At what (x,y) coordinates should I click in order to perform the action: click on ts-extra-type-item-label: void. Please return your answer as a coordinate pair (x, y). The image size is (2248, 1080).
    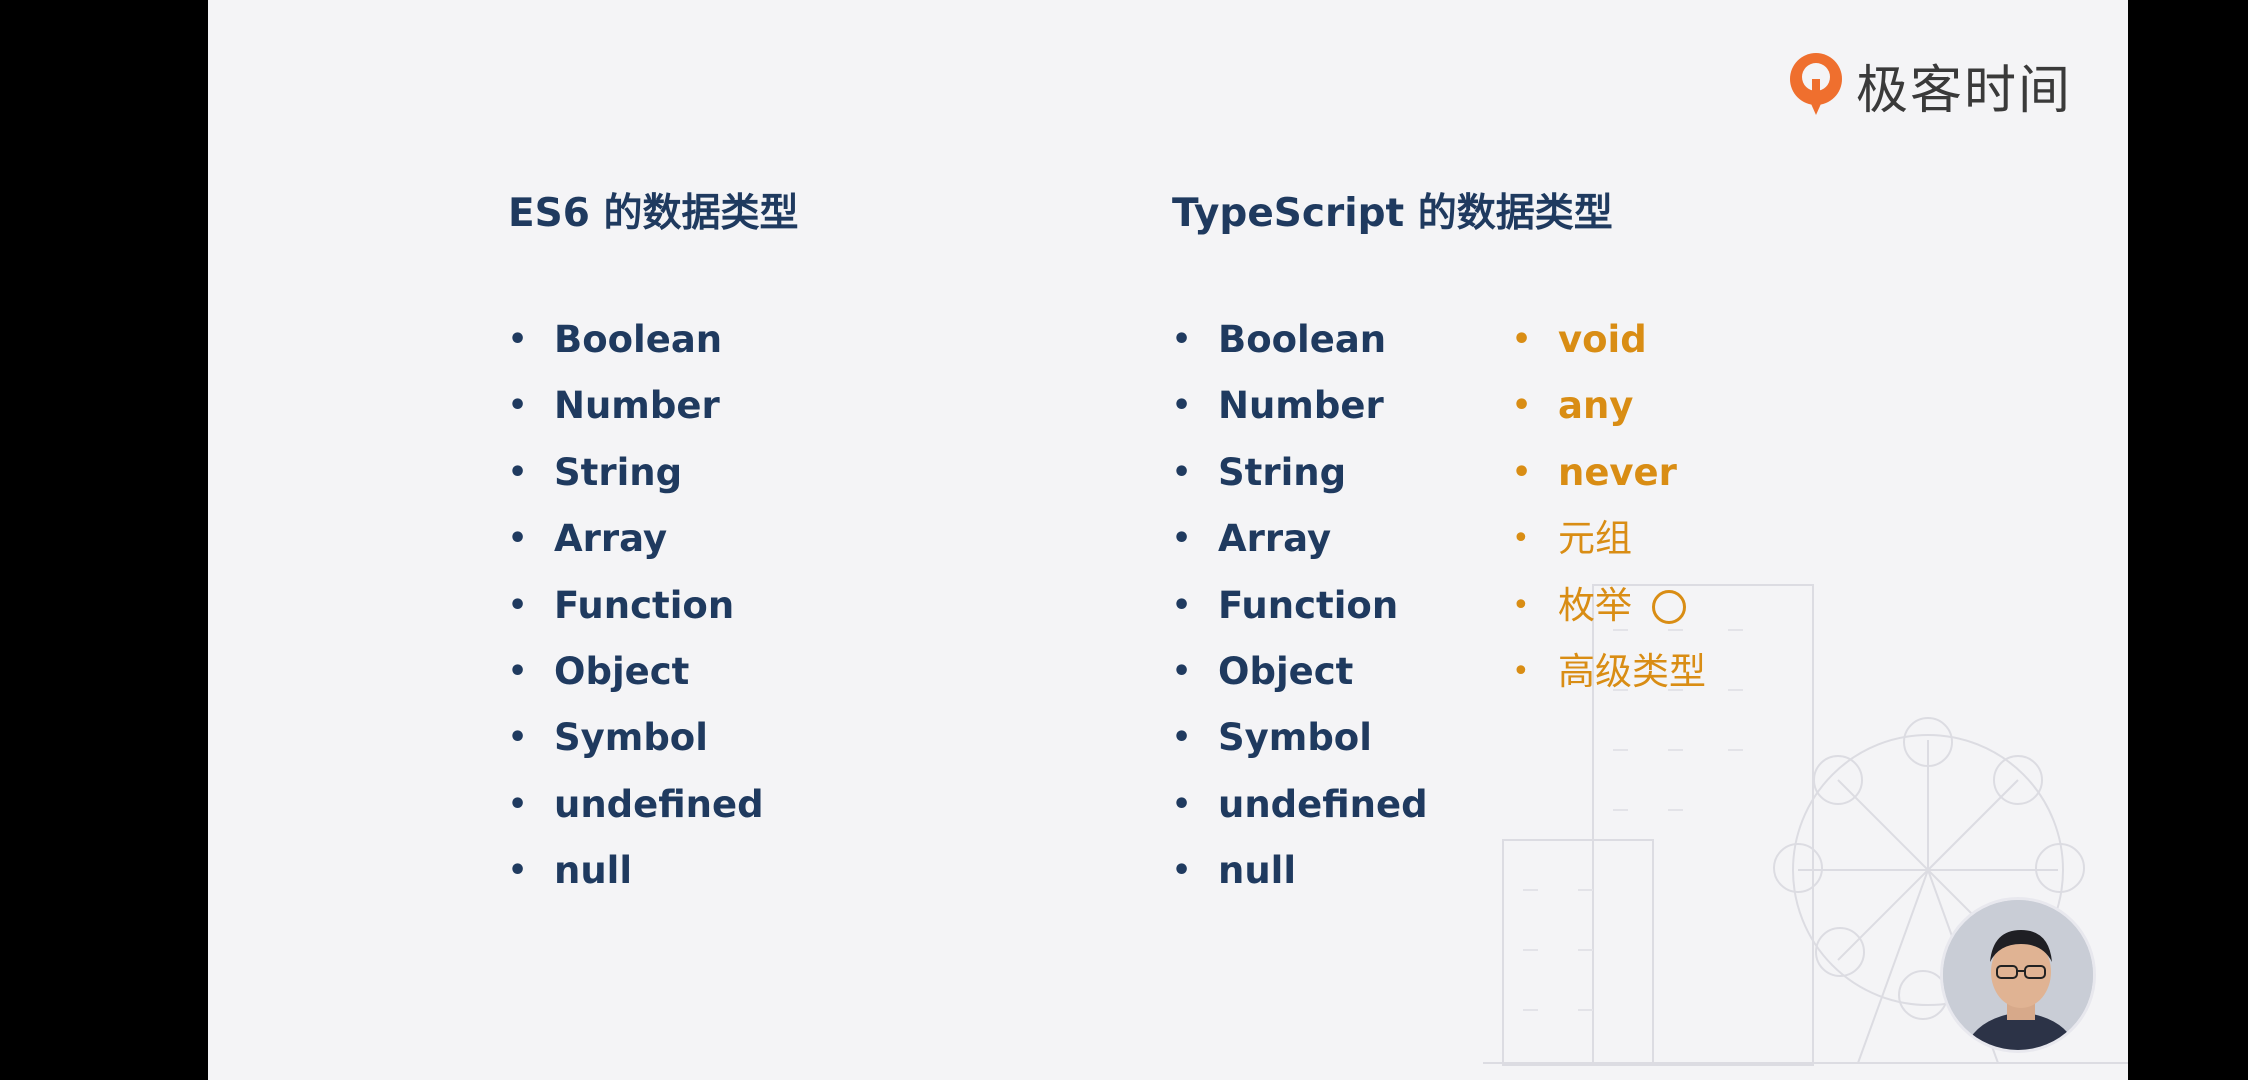
    Looking at the image, I should click on (1602, 339).